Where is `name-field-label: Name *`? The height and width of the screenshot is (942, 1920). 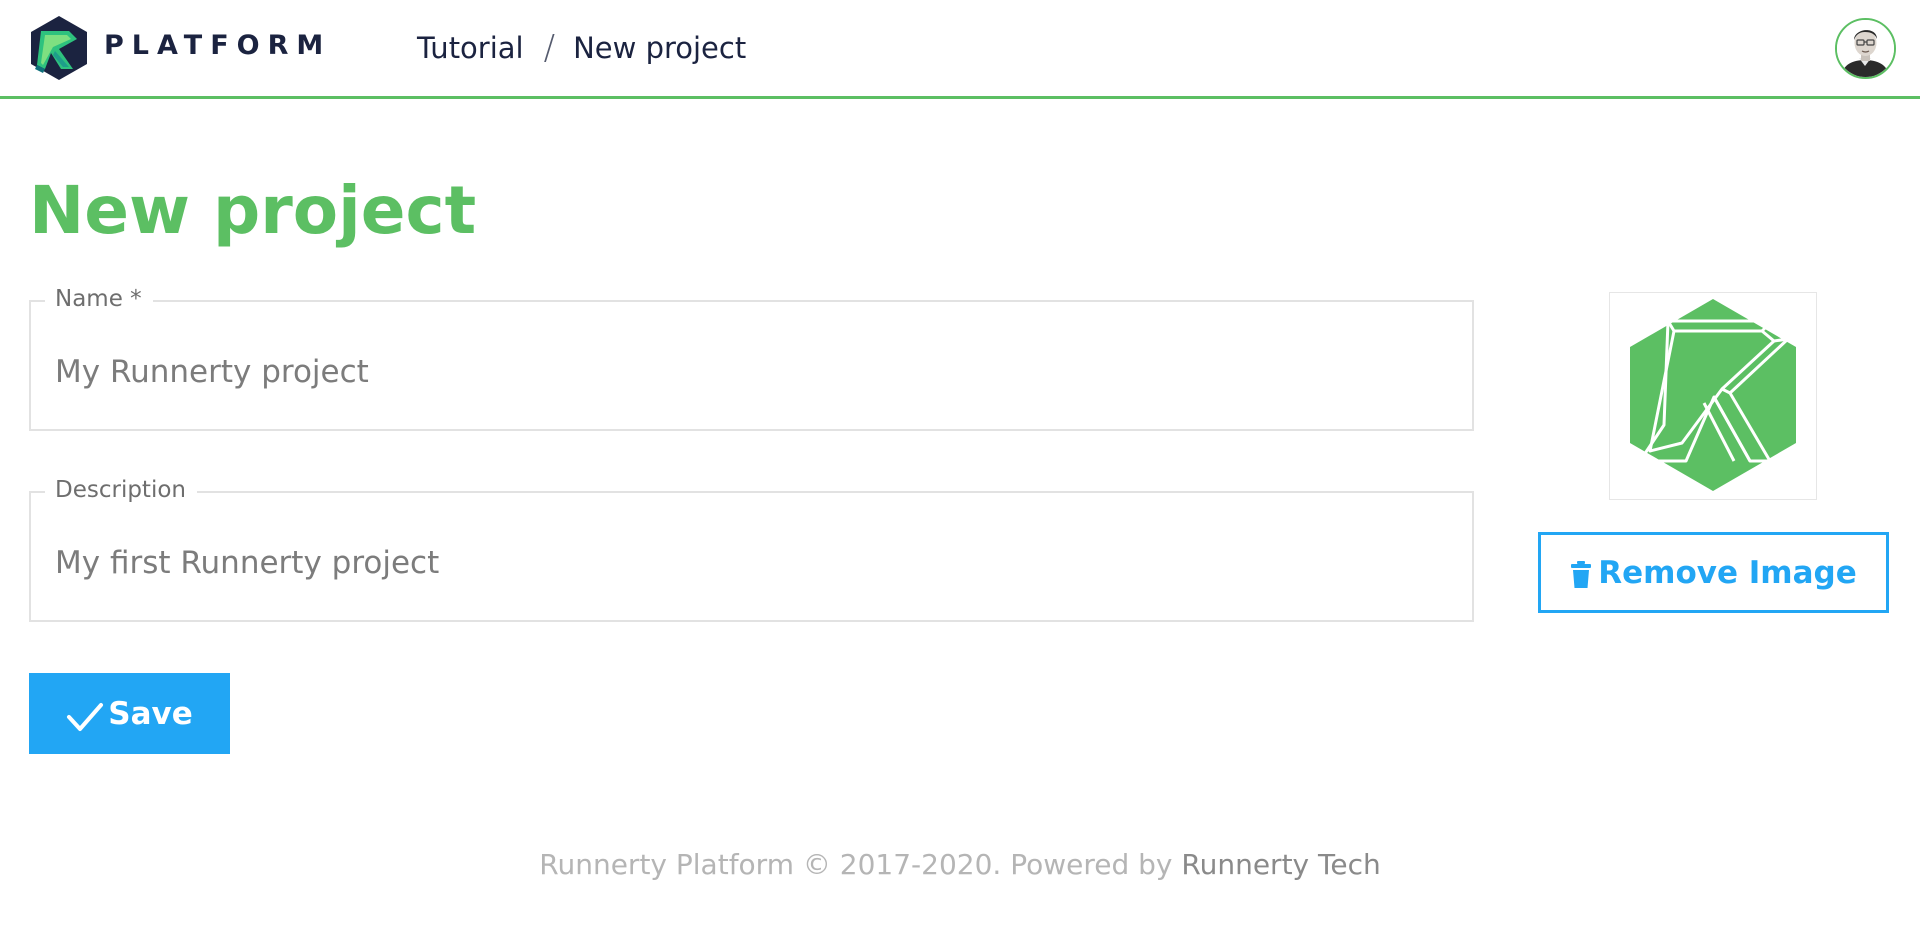 name-field-label: Name * is located at coordinates (99, 299).